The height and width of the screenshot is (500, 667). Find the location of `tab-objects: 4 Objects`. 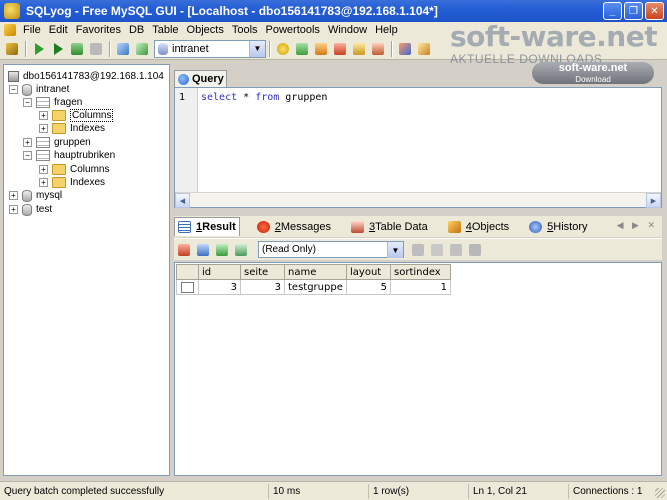

tab-objects: 4 Objects is located at coordinates (478, 226).